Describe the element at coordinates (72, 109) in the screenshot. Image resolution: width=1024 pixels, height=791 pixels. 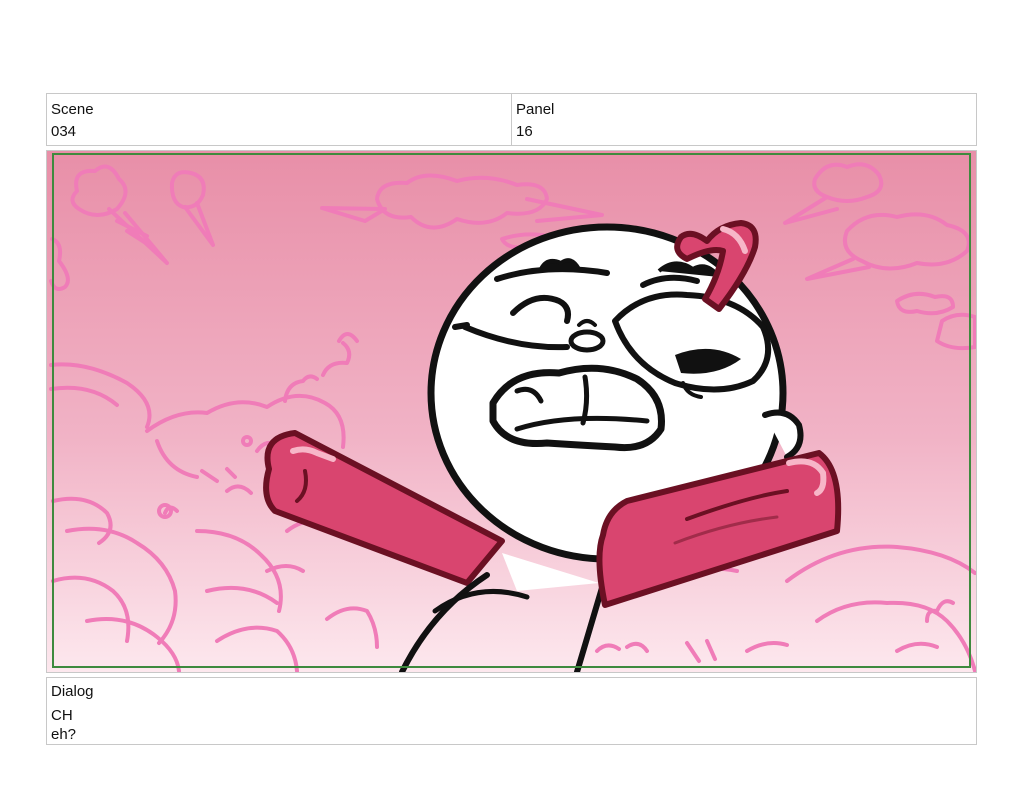
I see `scene-label: Scene` at that location.